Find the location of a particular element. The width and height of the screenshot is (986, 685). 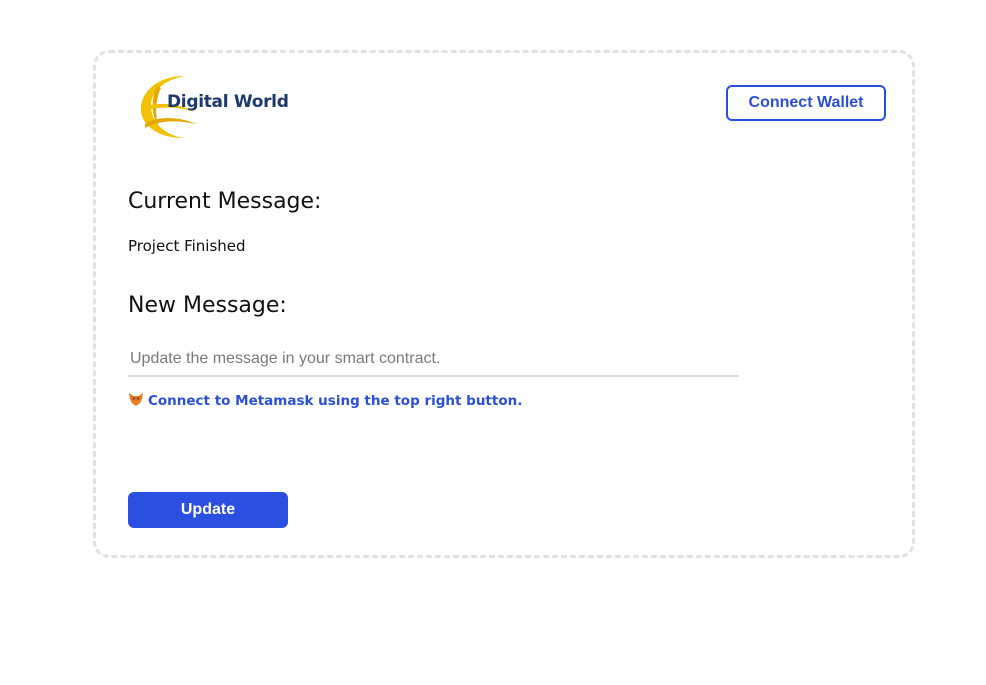

current-message-value: Project Finished is located at coordinates (187, 246).